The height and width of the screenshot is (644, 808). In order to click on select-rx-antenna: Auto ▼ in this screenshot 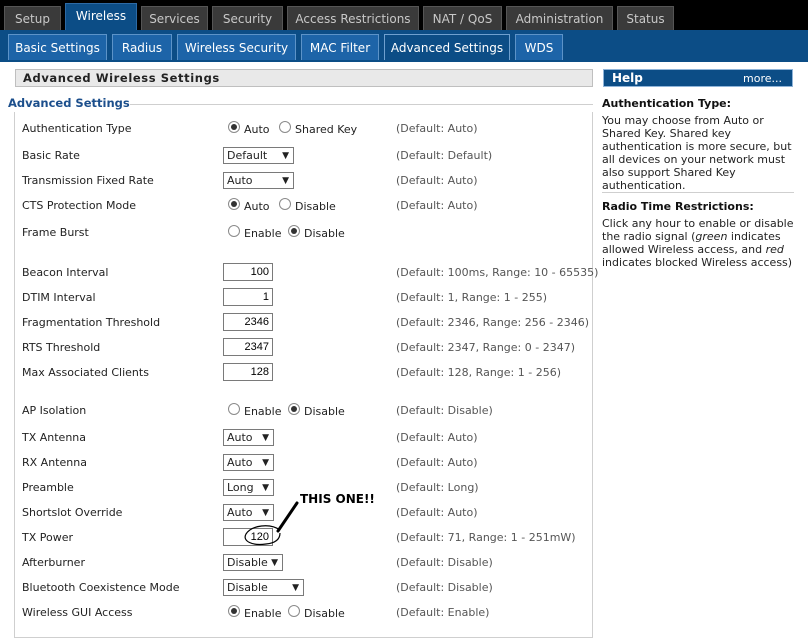, I will do `click(248, 462)`.